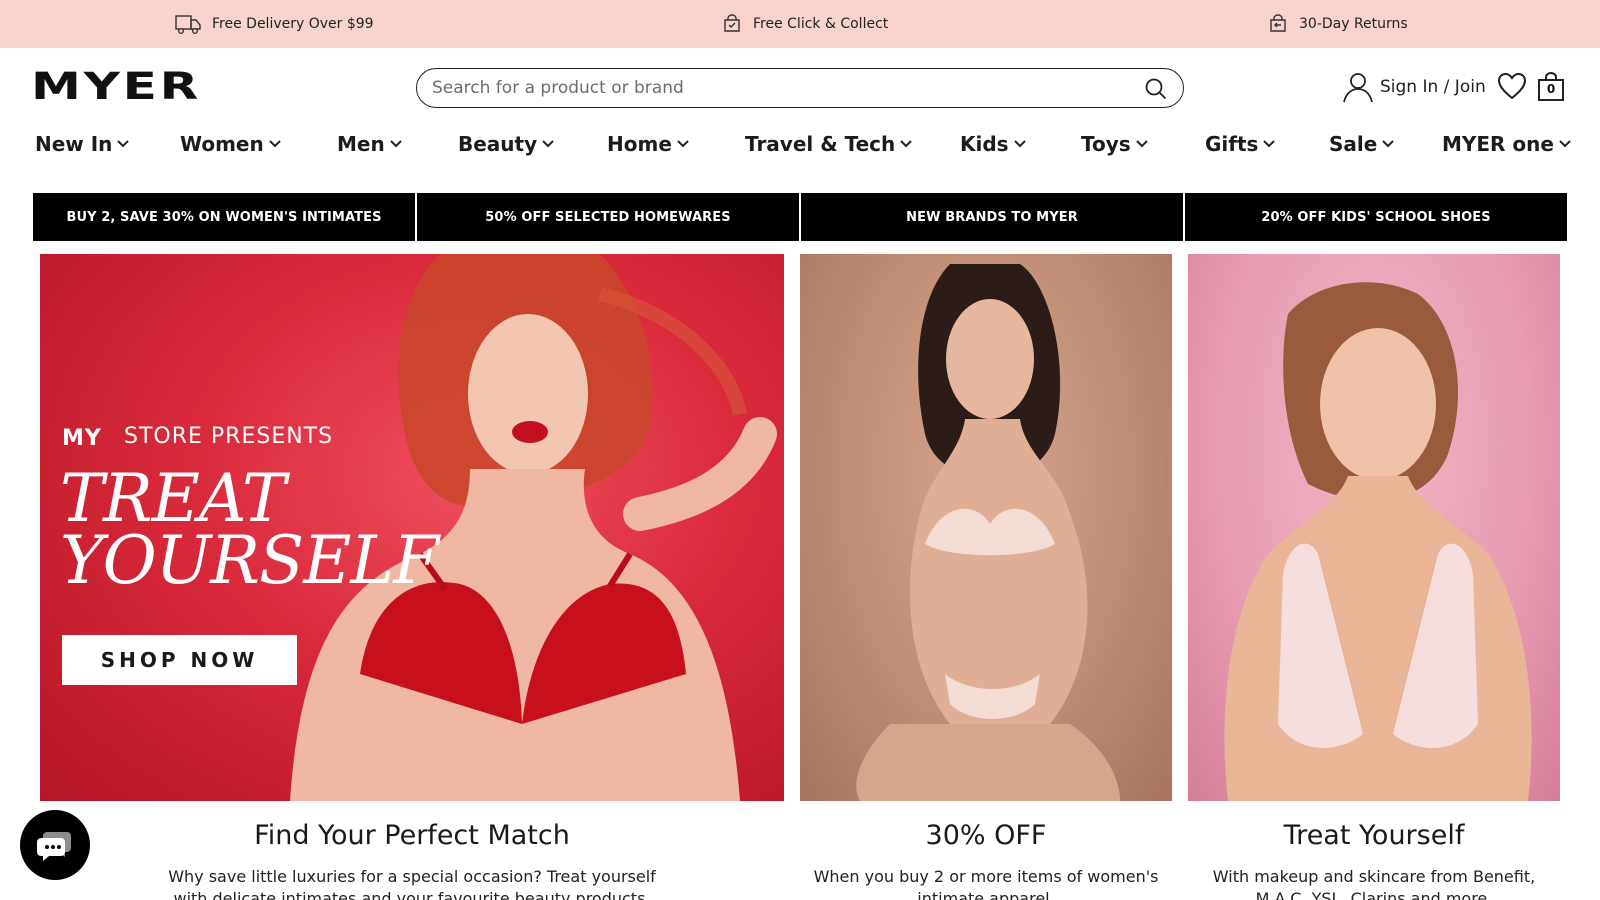  Describe the element at coordinates (1156, 89) in the screenshot. I see `search-icon` at that location.